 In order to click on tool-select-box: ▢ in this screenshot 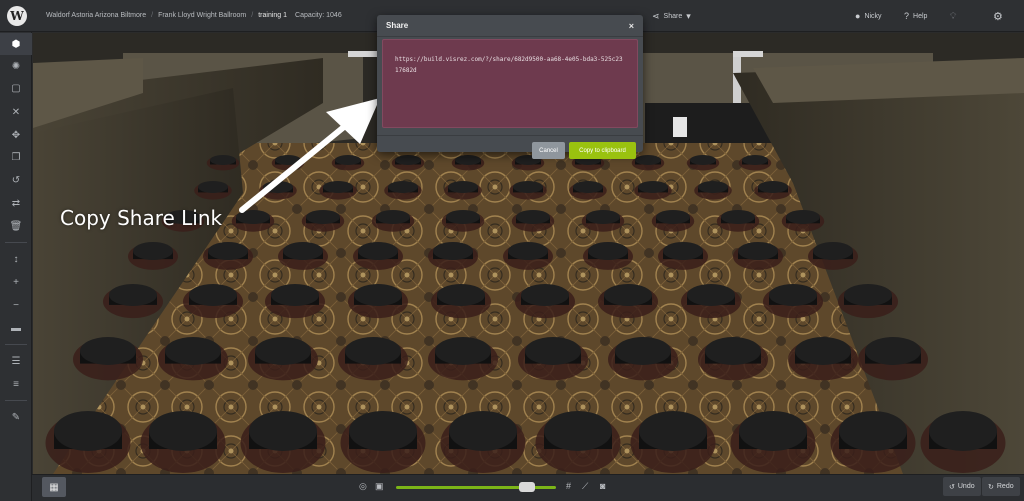, I will do `click(16, 88)`.